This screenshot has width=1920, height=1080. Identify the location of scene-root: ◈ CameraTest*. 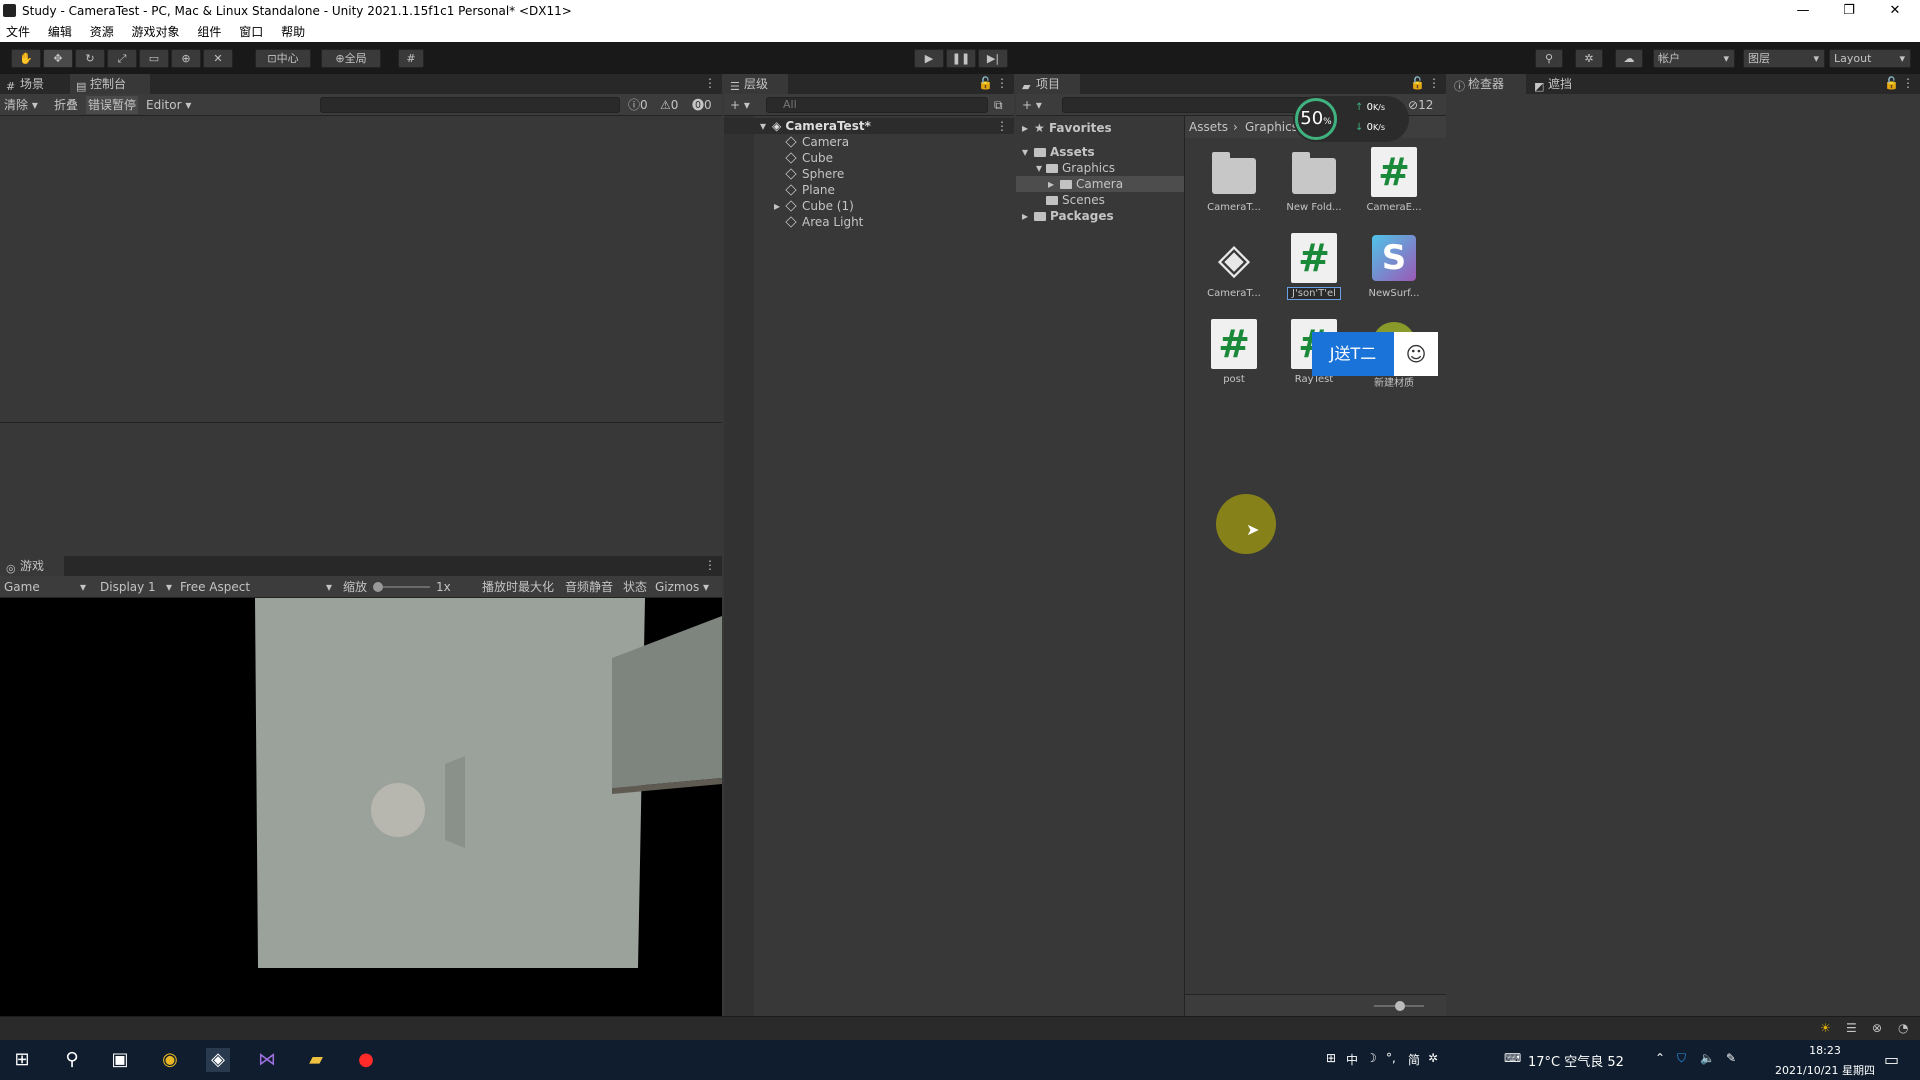
(821, 126).